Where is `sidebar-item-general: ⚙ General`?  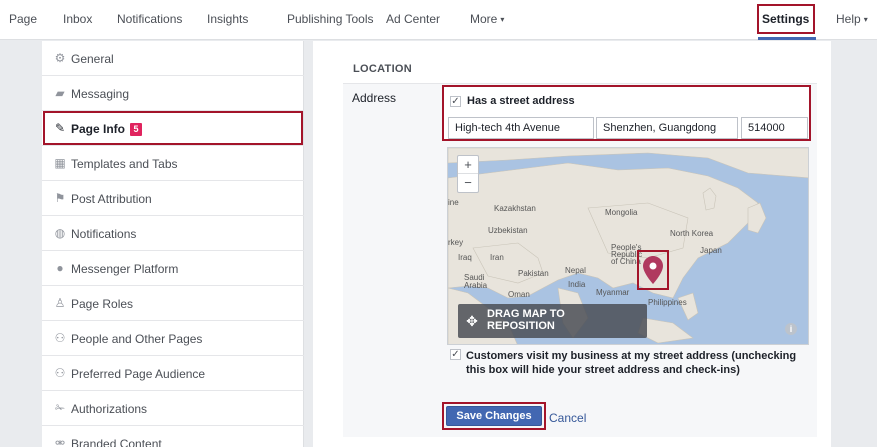 sidebar-item-general: ⚙ General is located at coordinates (173, 58).